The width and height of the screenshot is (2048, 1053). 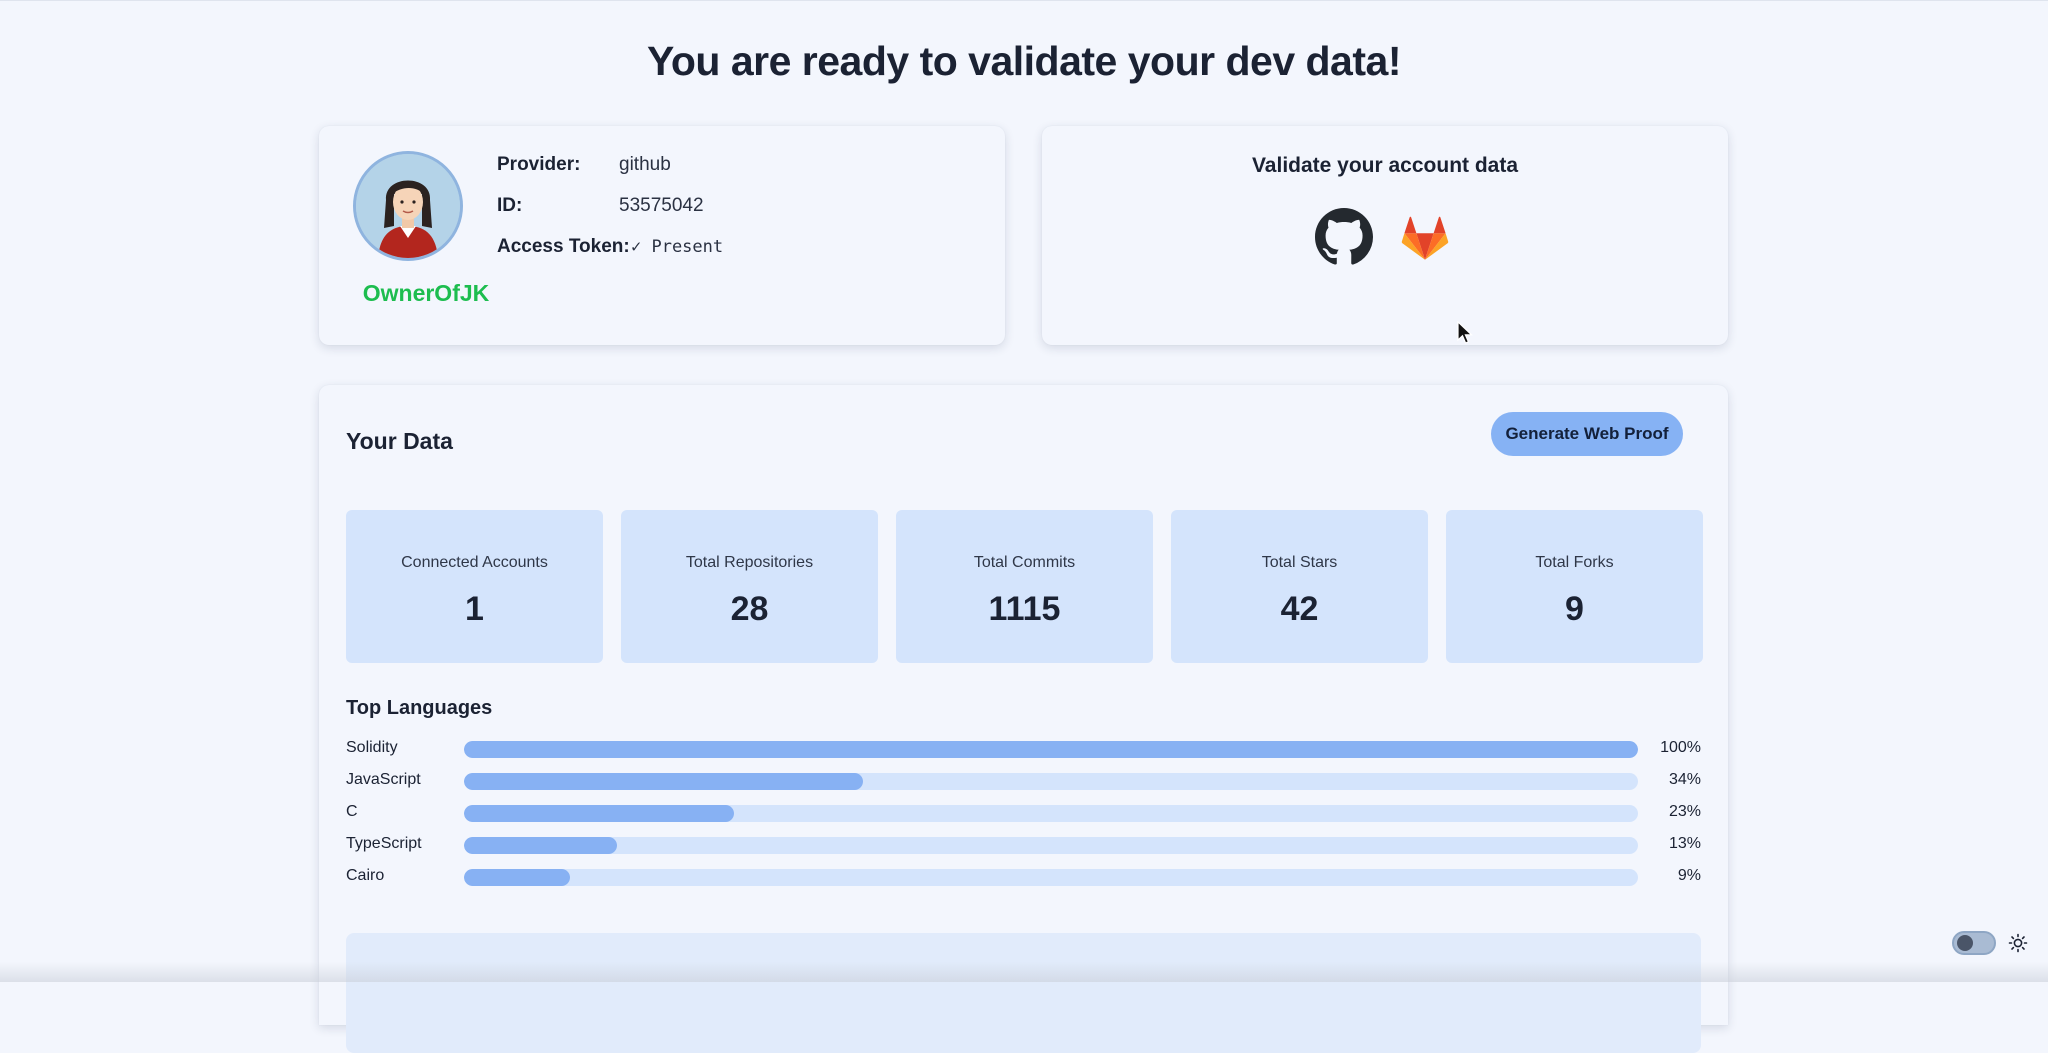 What do you see at coordinates (1465, 332) in the screenshot?
I see `mouse-cursor-icon` at bounding box center [1465, 332].